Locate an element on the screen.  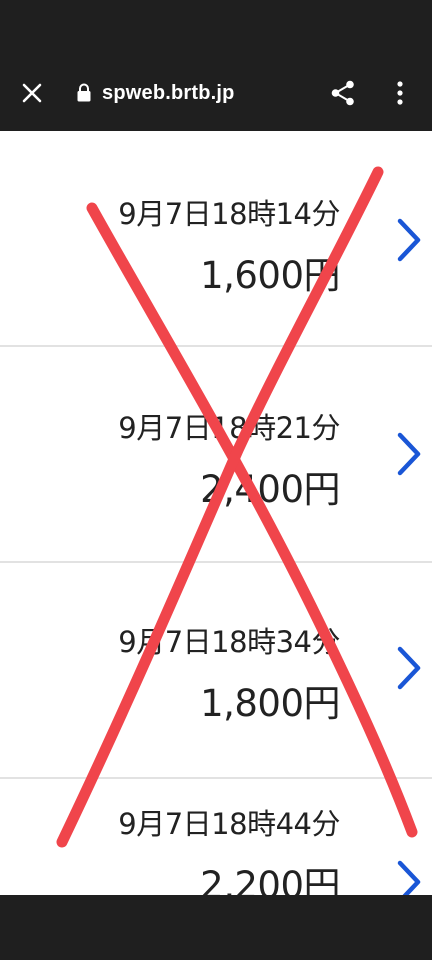
close-icon is located at coordinates (32, 93).